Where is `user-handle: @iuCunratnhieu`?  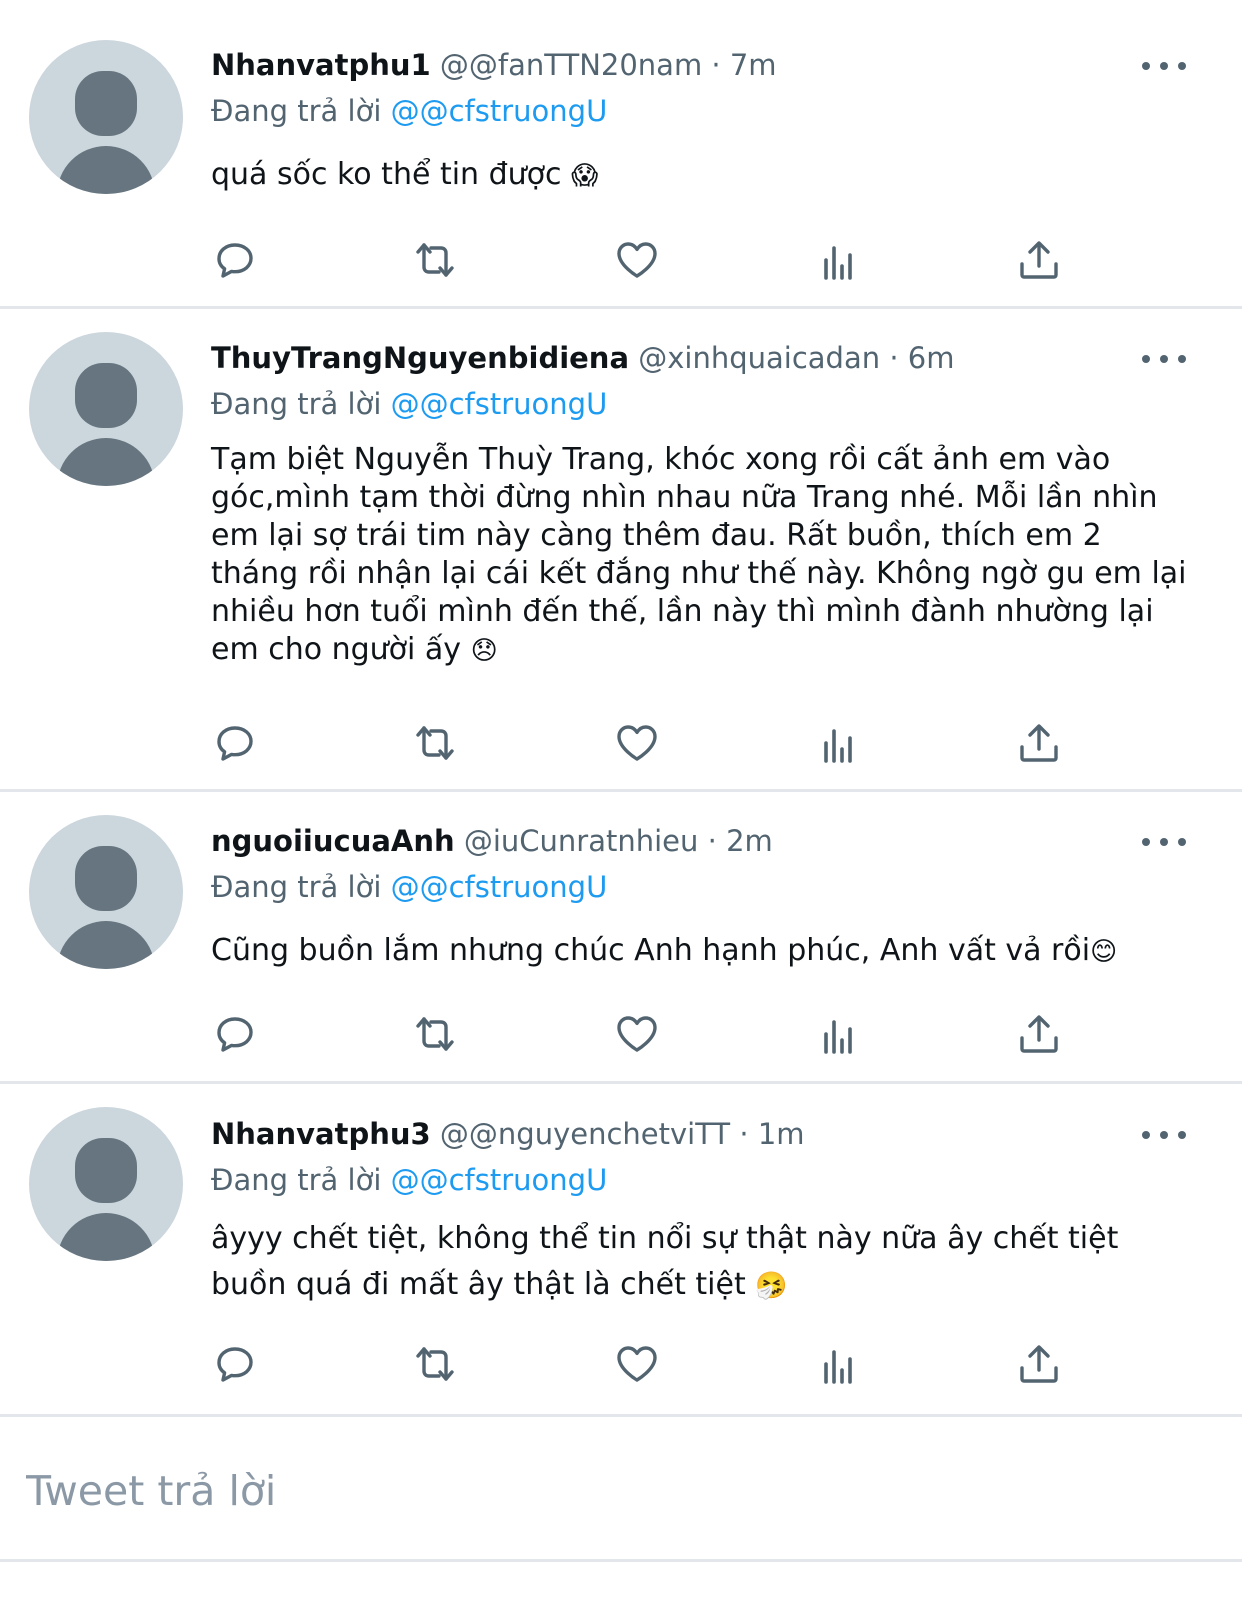 user-handle: @iuCunratnhieu is located at coordinates (581, 841).